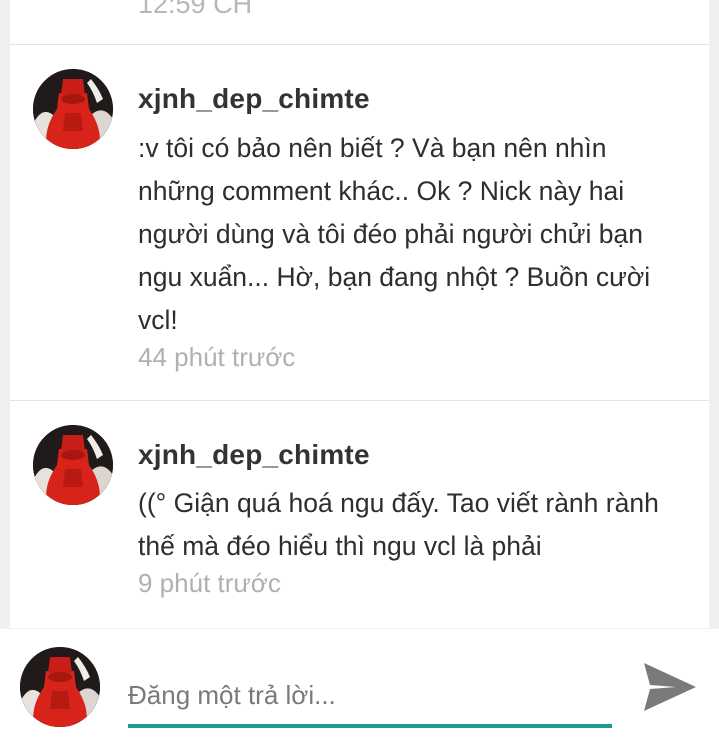  Describe the element at coordinates (60, 687) in the screenshot. I see `current-user-avatar` at that location.